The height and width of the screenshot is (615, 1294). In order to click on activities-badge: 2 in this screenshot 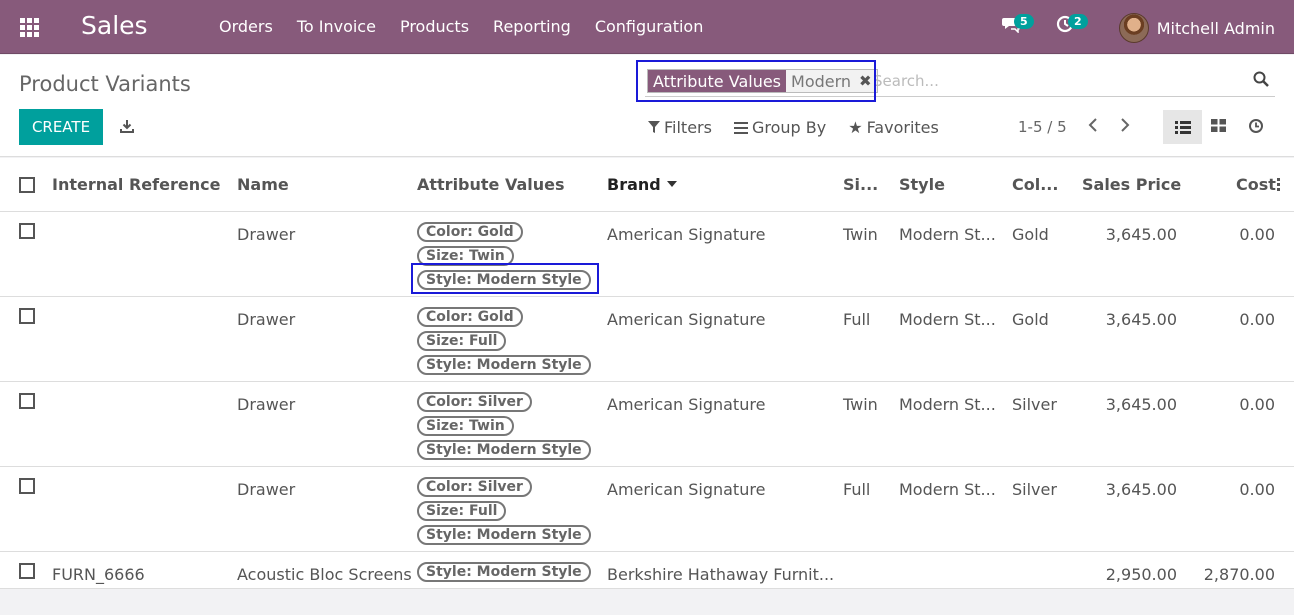, I will do `click(1078, 21)`.